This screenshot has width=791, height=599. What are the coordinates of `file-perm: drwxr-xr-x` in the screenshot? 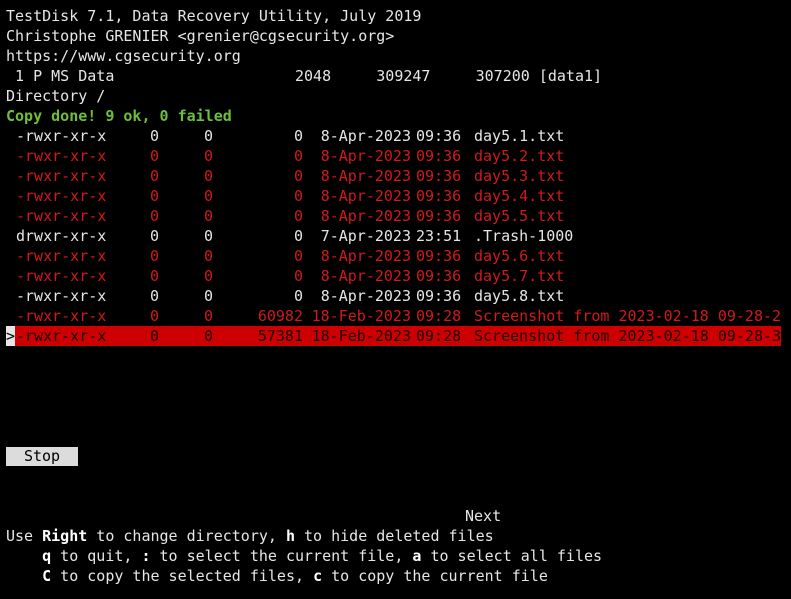 It's located at (61, 236).